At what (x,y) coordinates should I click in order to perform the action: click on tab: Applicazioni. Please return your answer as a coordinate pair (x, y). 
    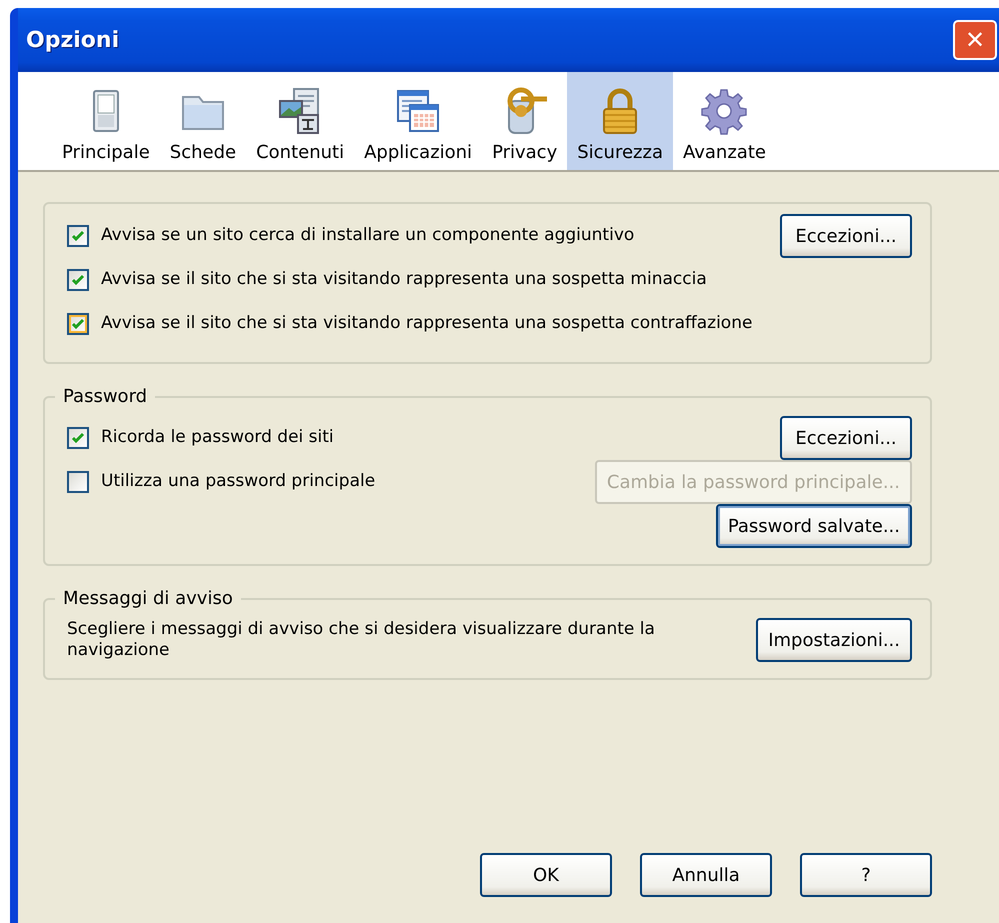
    Looking at the image, I should click on (418, 121).